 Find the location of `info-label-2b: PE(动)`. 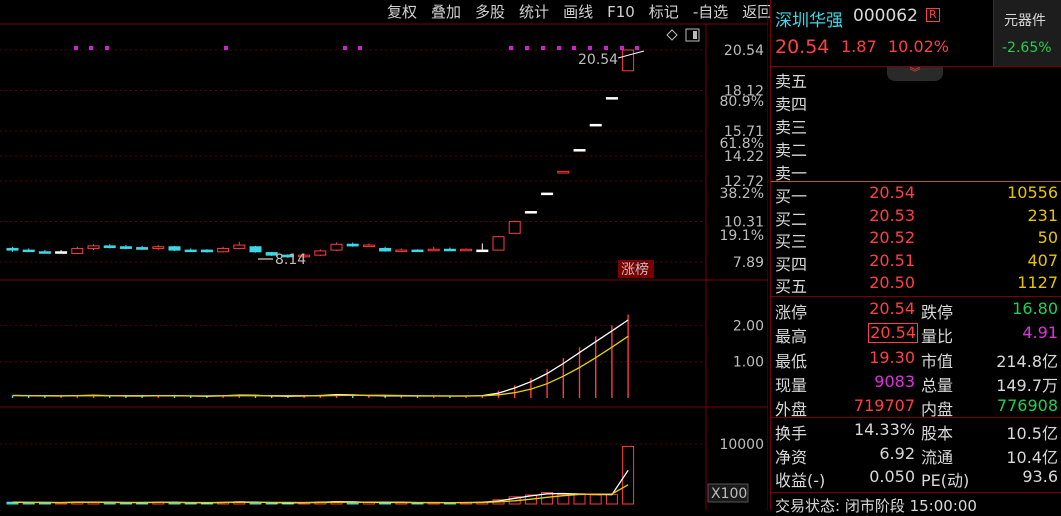

info-label-2b: PE(动) is located at coordinates (945, 480).